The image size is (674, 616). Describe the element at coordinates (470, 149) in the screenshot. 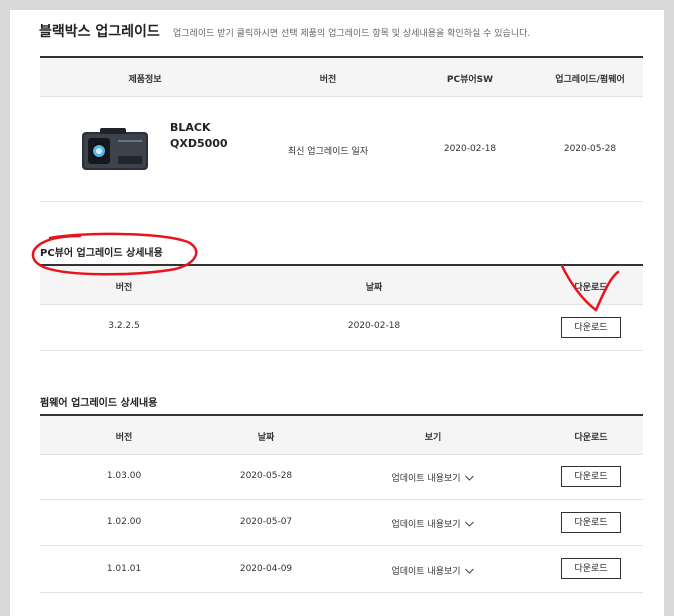

I see `pc-viewer-date-cell: 2020-02-18` at that location.